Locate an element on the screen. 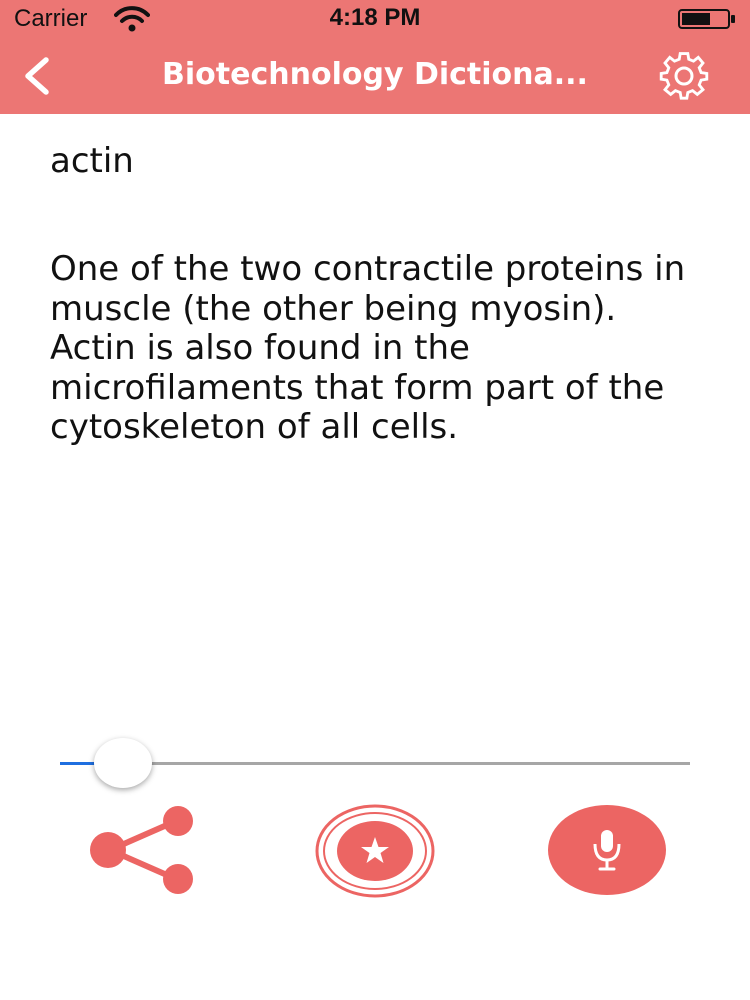 Image resolution: width=750 pixels, height=1000 pixels. gear-icon is located at coordinates (684, 76).